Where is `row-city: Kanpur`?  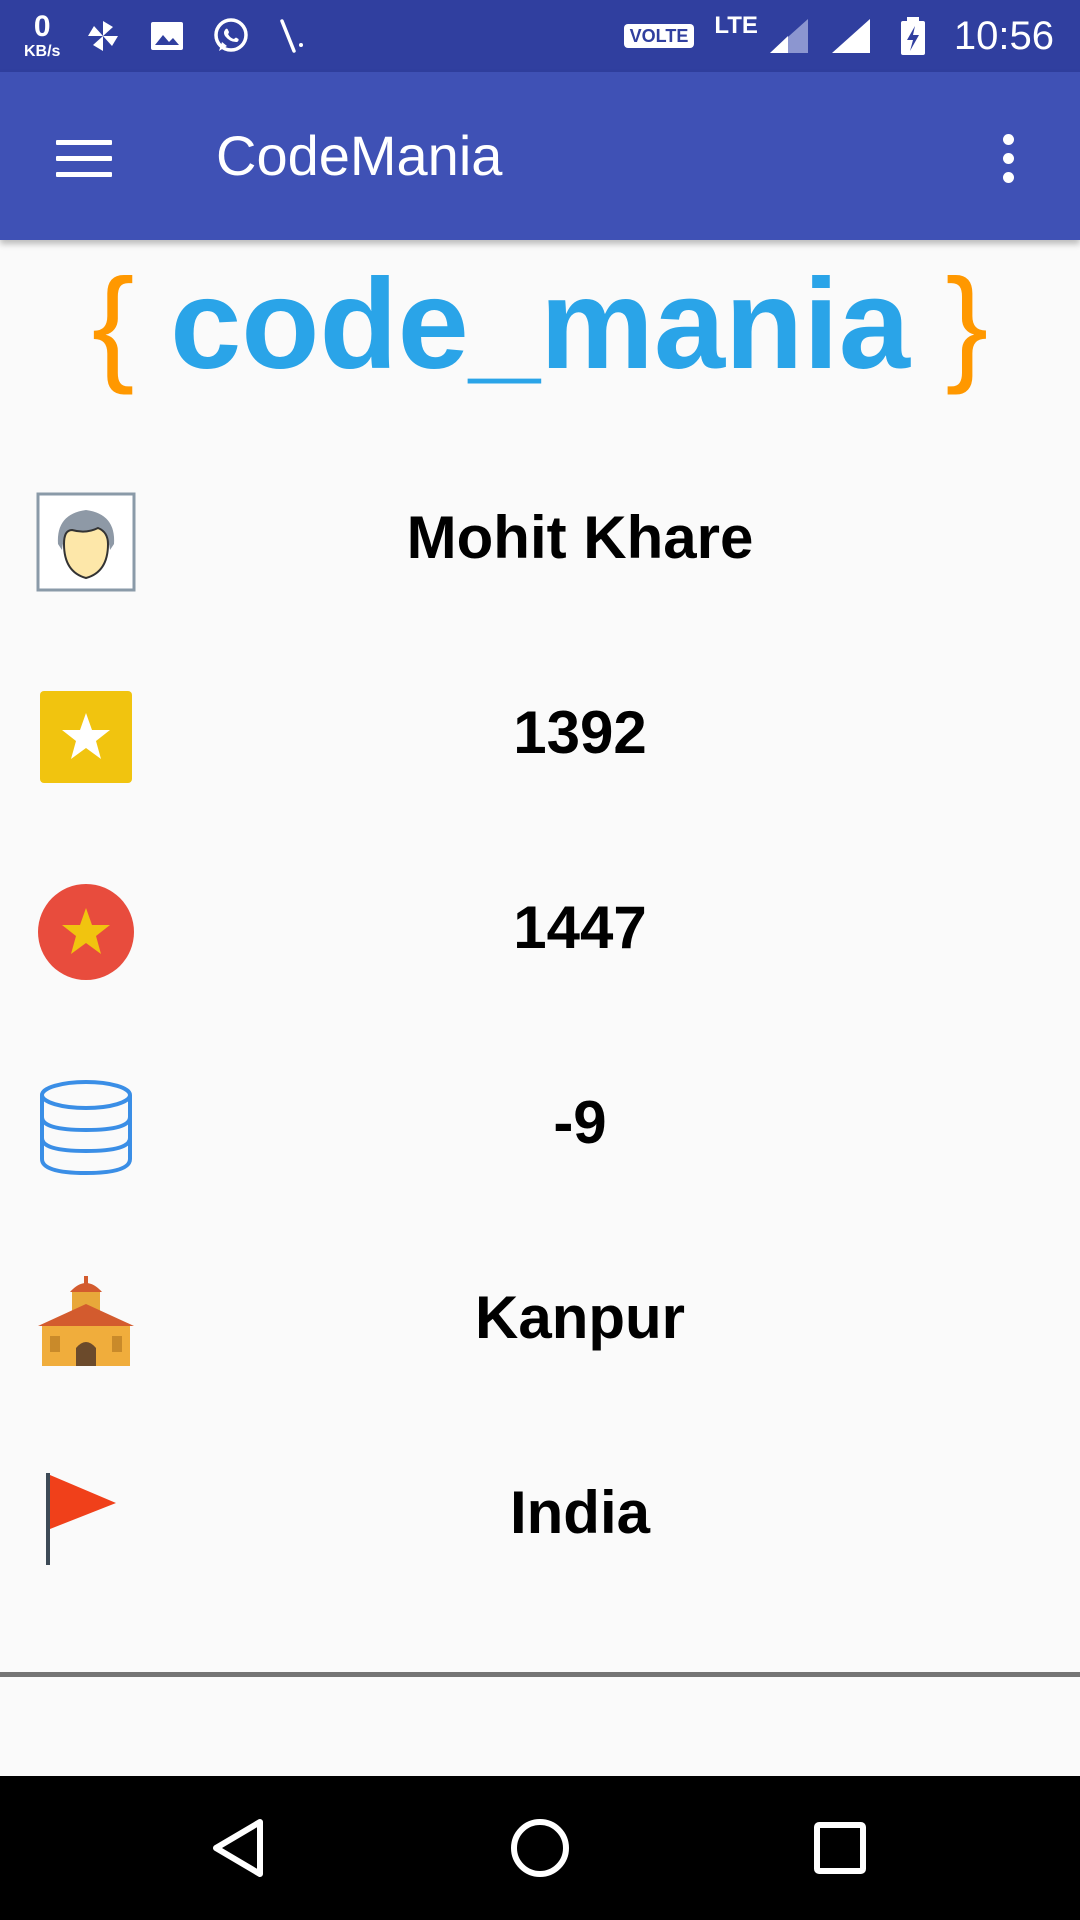 row-city: Kanpur is located at coordinates (540, 1317).